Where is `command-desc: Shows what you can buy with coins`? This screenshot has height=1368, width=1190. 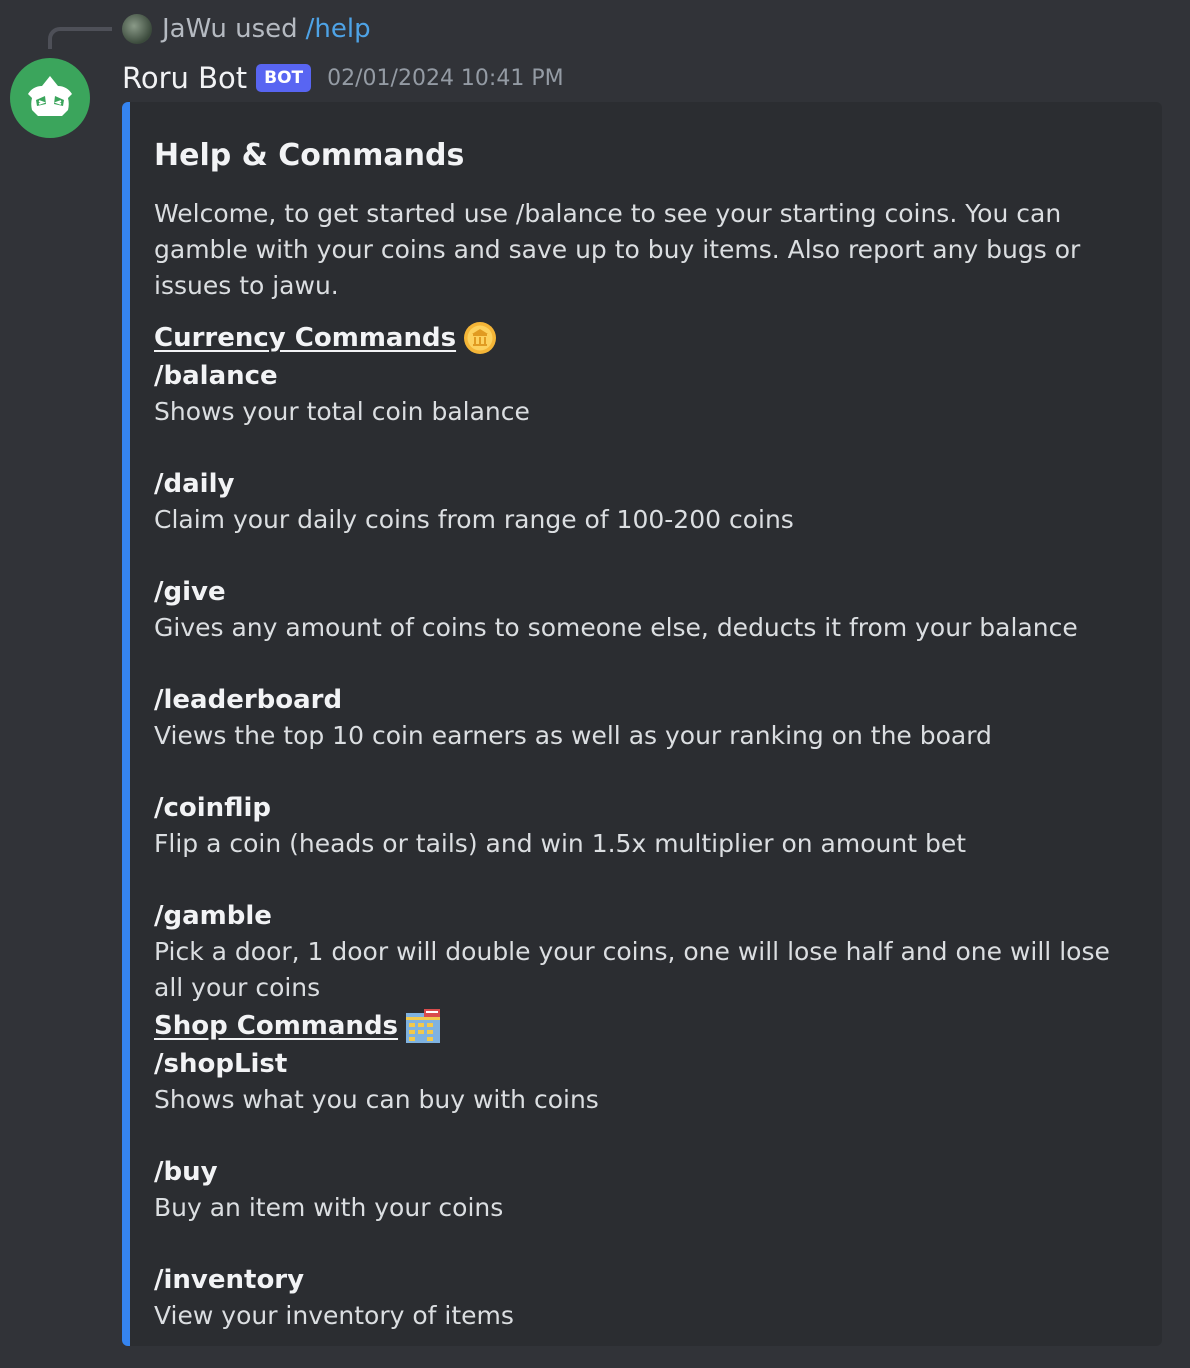 command-desc: Shows what you can buy with coins is located at coordinates (376, 1099).